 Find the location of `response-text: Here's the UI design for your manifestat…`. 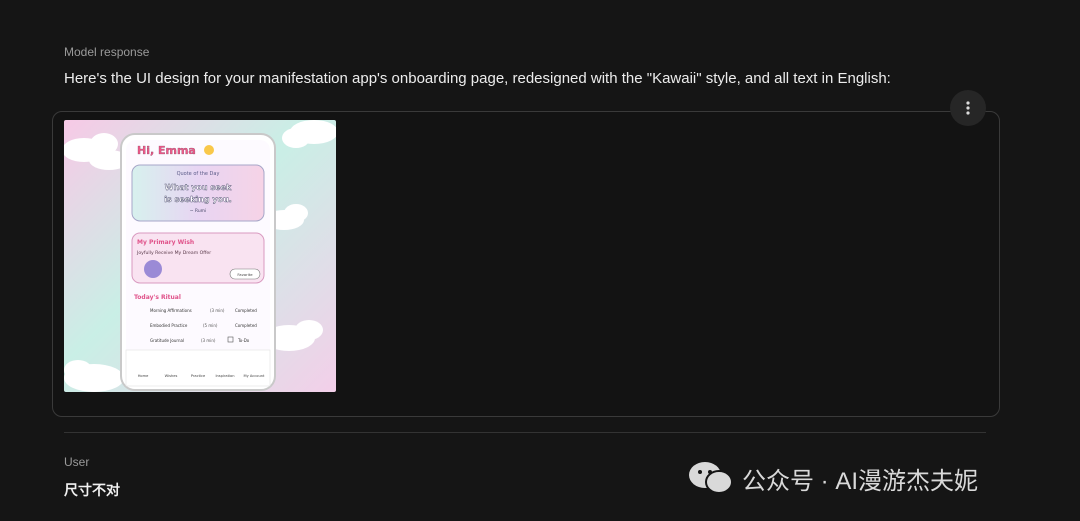

response-text: Here's the UI design for your manifestat… is located at coordinates (477, 78).